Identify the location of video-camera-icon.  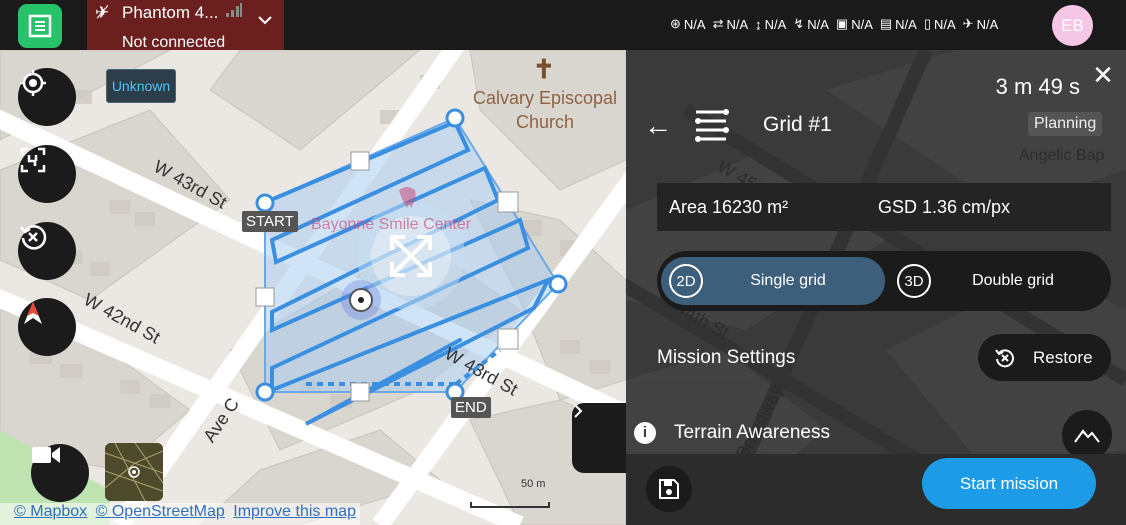
(46, 455).